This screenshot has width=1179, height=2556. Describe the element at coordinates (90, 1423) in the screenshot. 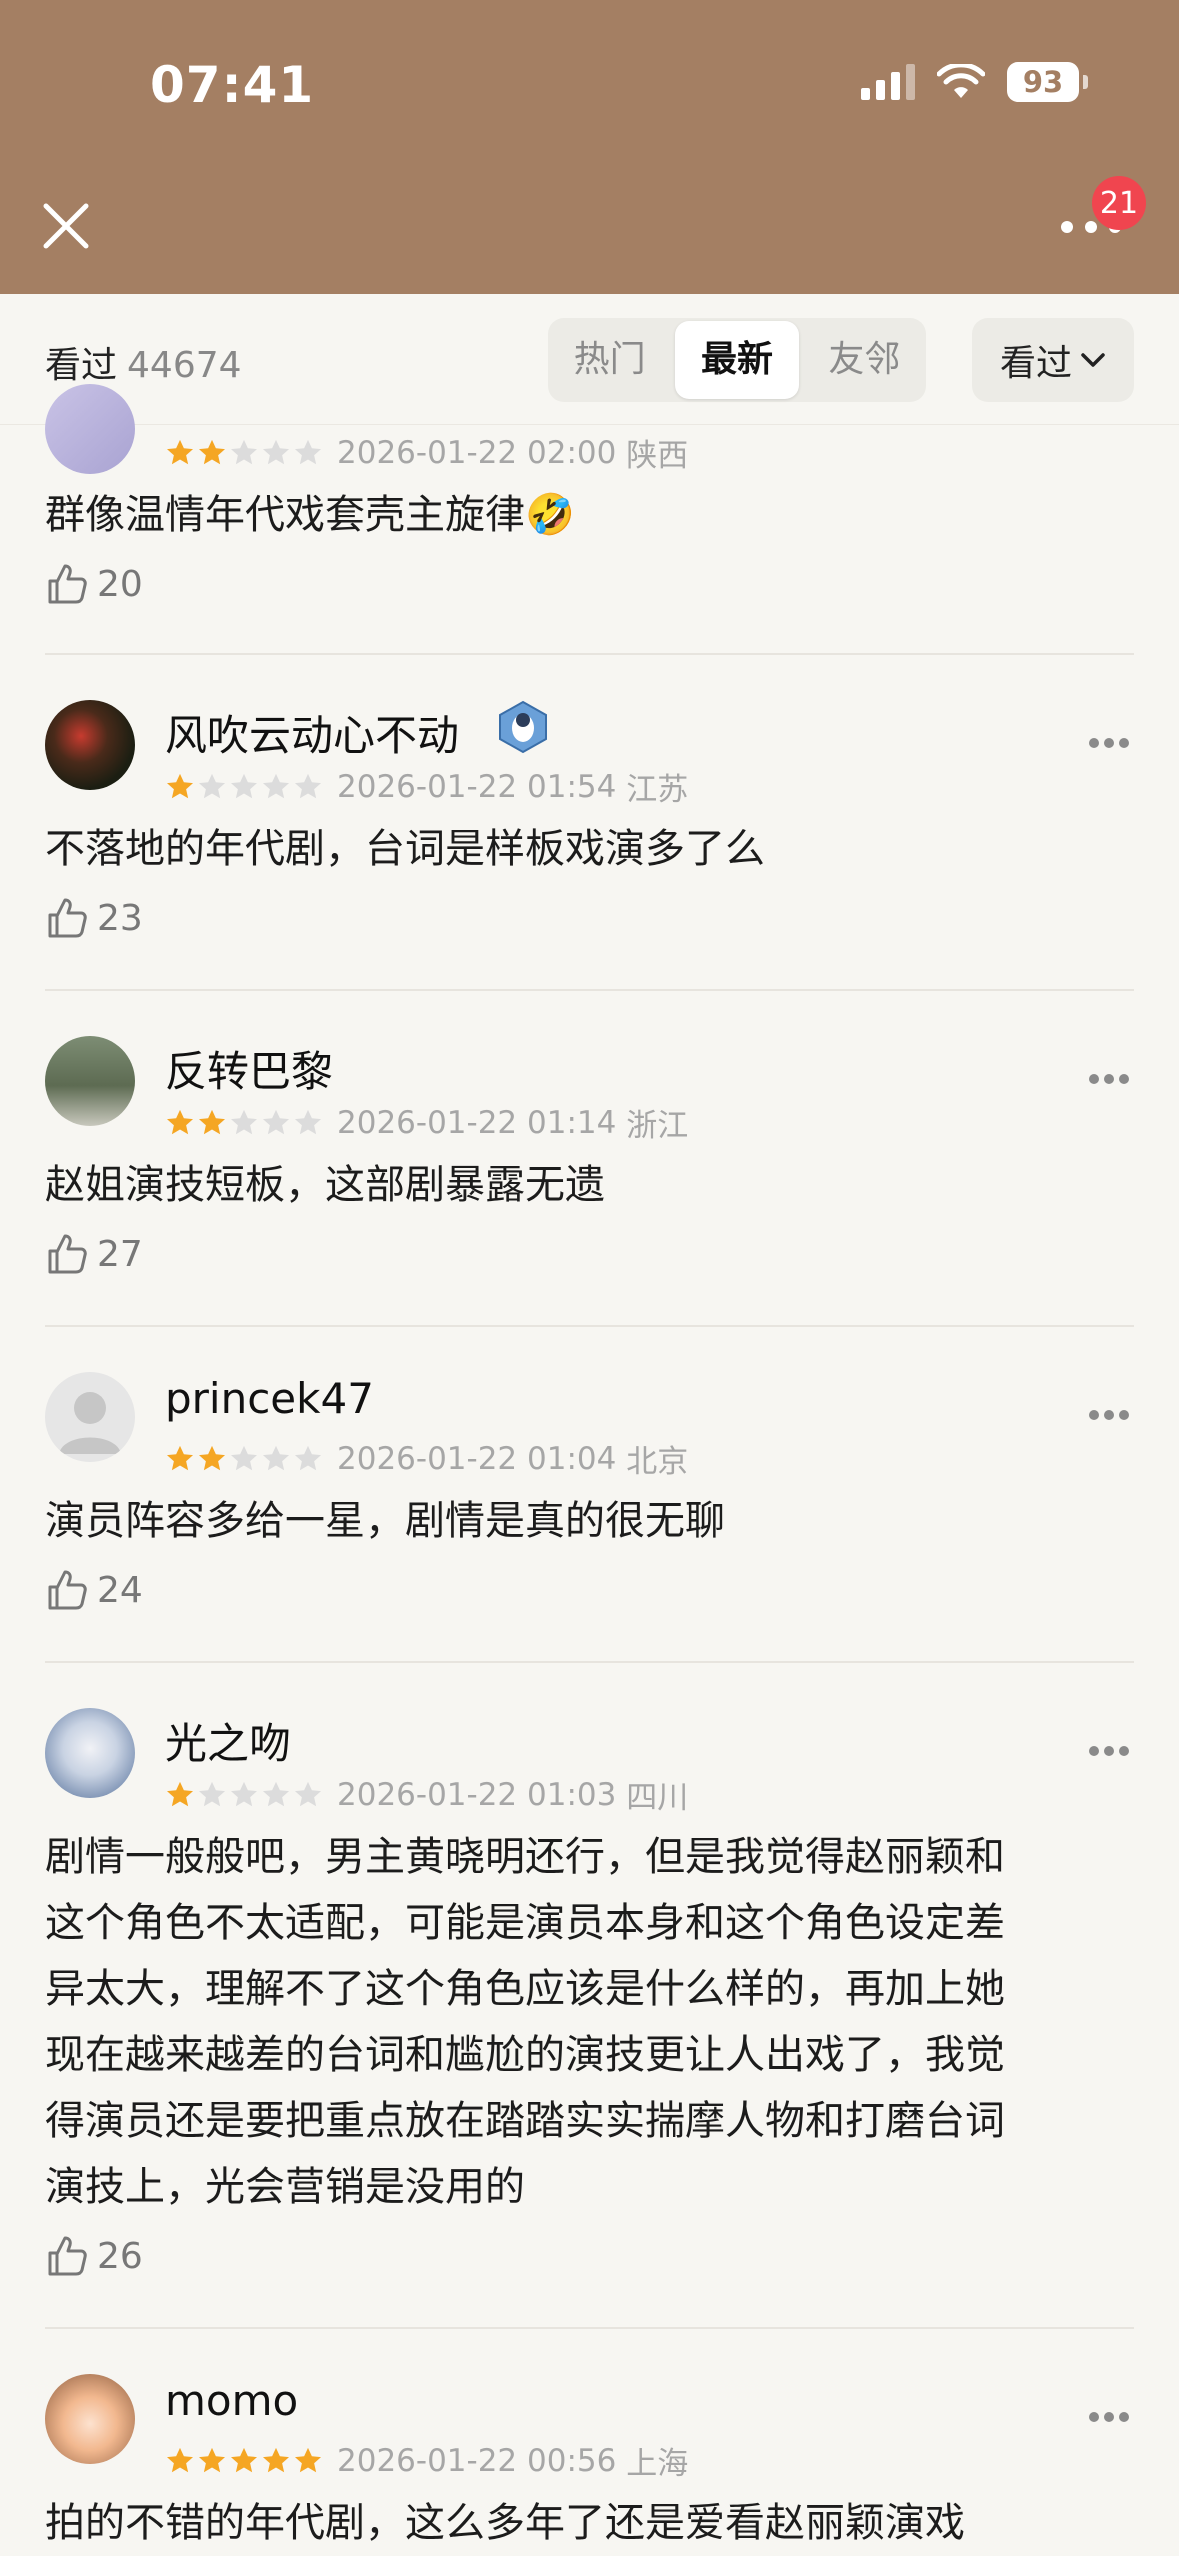

I see `default-avatar-icon` at that location.